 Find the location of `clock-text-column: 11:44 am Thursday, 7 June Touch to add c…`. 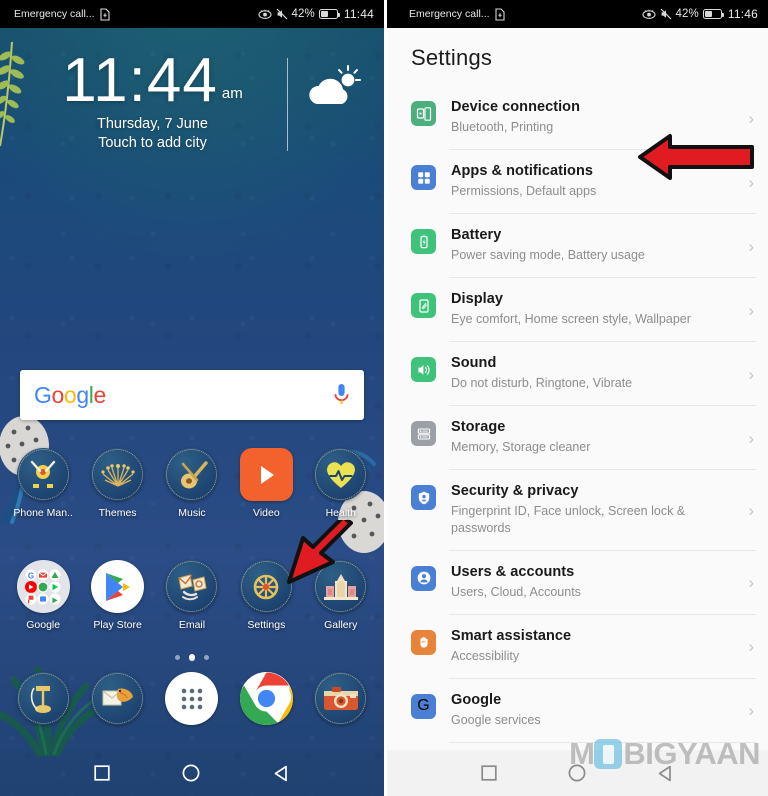

clock-text-column: 11:44 am Thursday, 7 June Touch to add c… is located at coordinates (152, 100).